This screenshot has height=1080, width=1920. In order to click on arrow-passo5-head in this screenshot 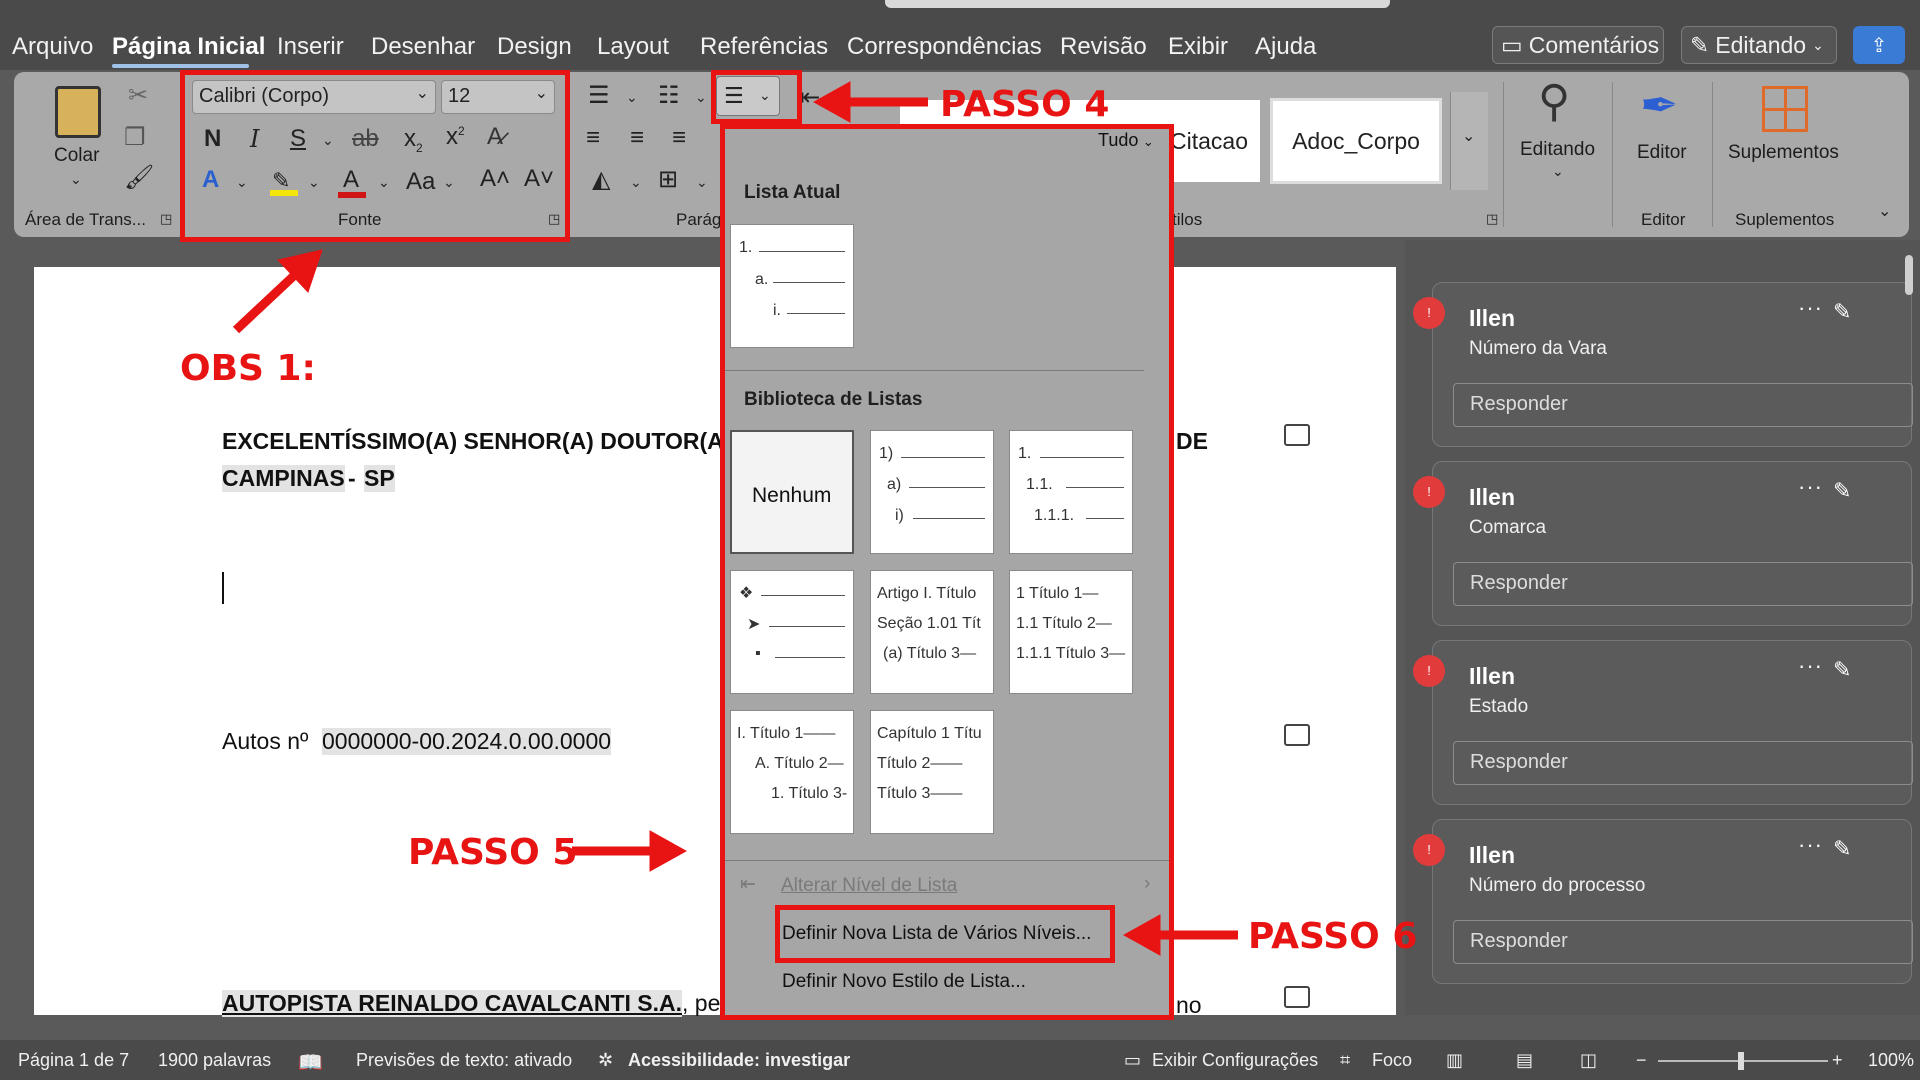, I will do `click(668, 851)`.